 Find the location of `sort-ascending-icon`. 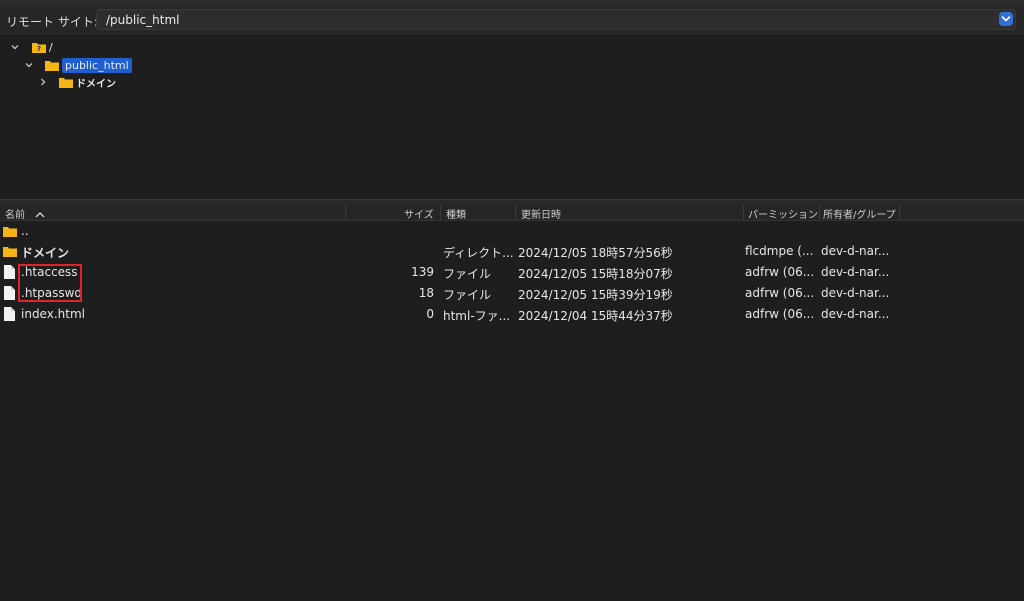

sort-ascending-icon is located at coordinates (40, 215).